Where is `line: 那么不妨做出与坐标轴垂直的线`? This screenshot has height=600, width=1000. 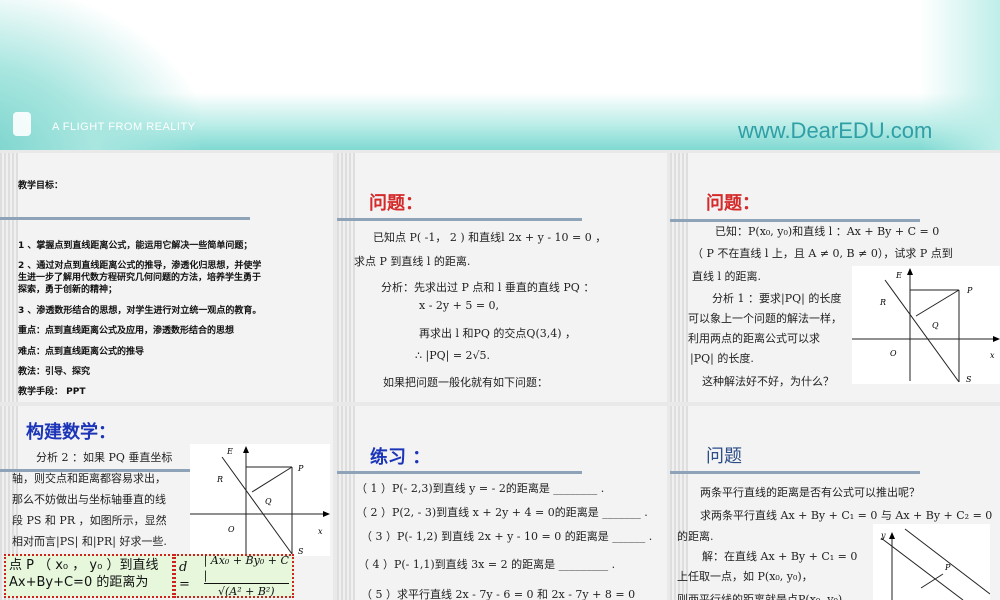
line: 那么不妨做出与坐标轴垂直的线 is located at coordinates (89, 499).